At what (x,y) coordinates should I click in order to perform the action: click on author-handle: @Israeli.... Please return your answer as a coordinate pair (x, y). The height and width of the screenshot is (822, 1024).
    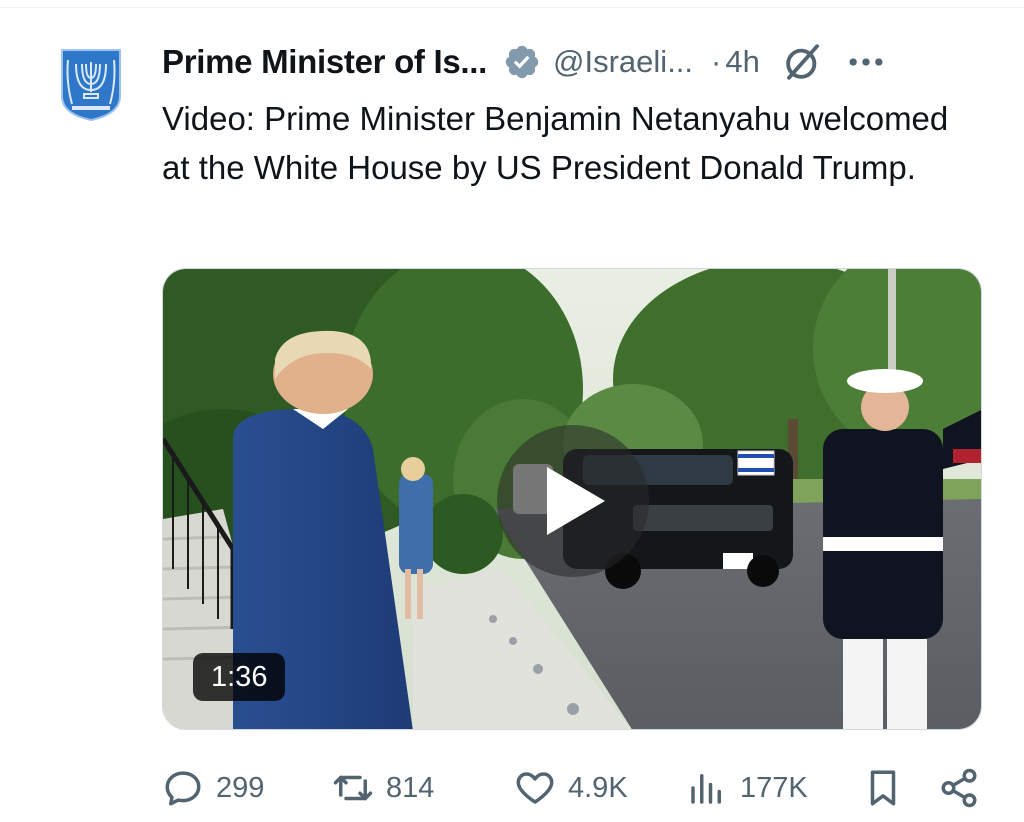
    Looking at the image, I should click on (623, 62).